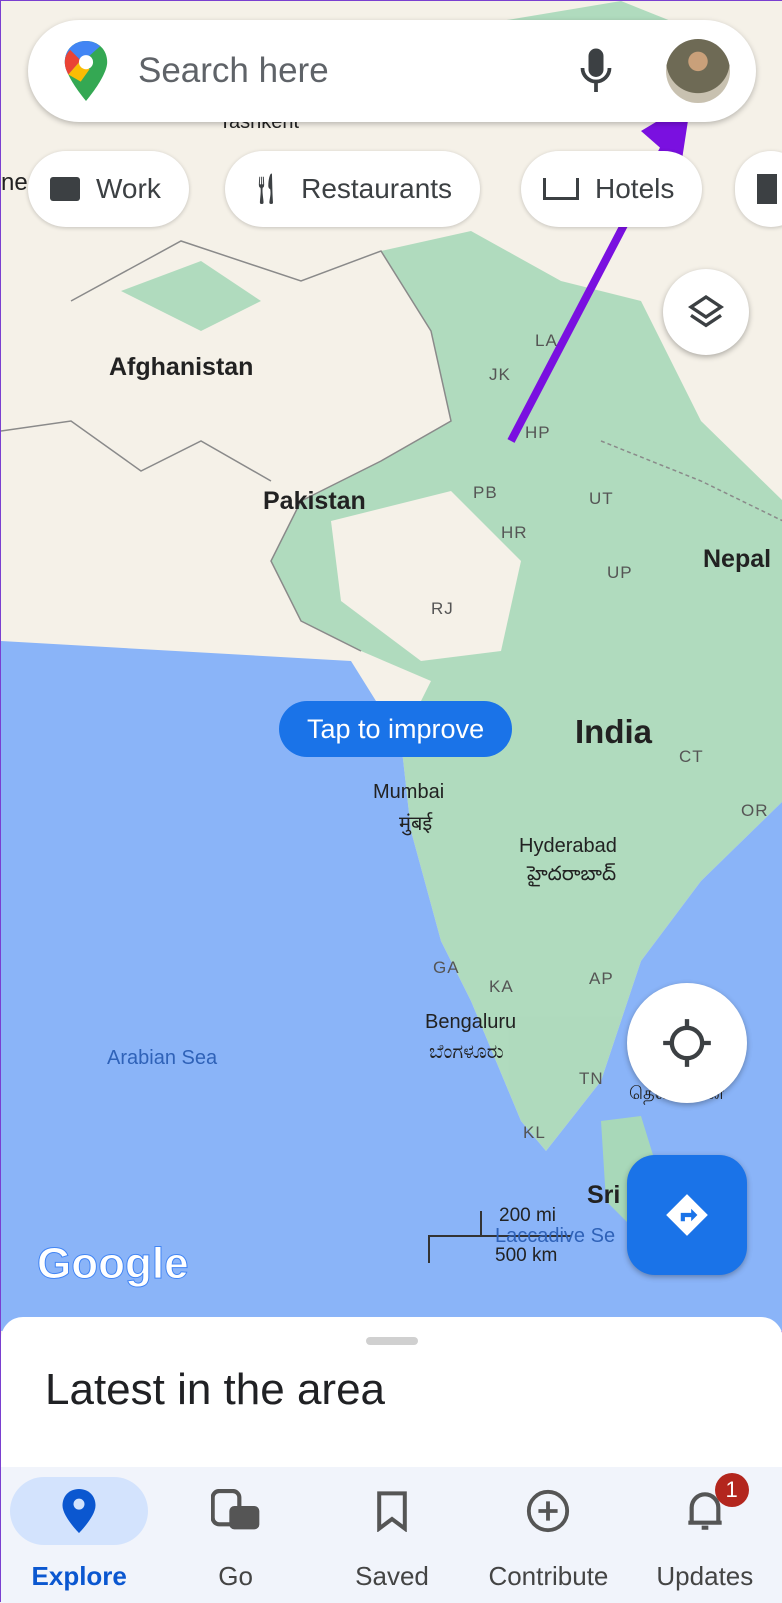  What do you see at coordinates (446, 967) in the screenshot?
I see `label-state: GA` at bounding box center [446, 967].